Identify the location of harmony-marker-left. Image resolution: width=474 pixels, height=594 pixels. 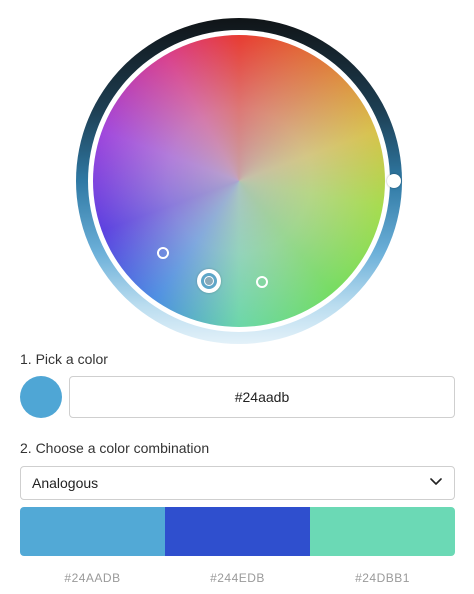
(163, 253).